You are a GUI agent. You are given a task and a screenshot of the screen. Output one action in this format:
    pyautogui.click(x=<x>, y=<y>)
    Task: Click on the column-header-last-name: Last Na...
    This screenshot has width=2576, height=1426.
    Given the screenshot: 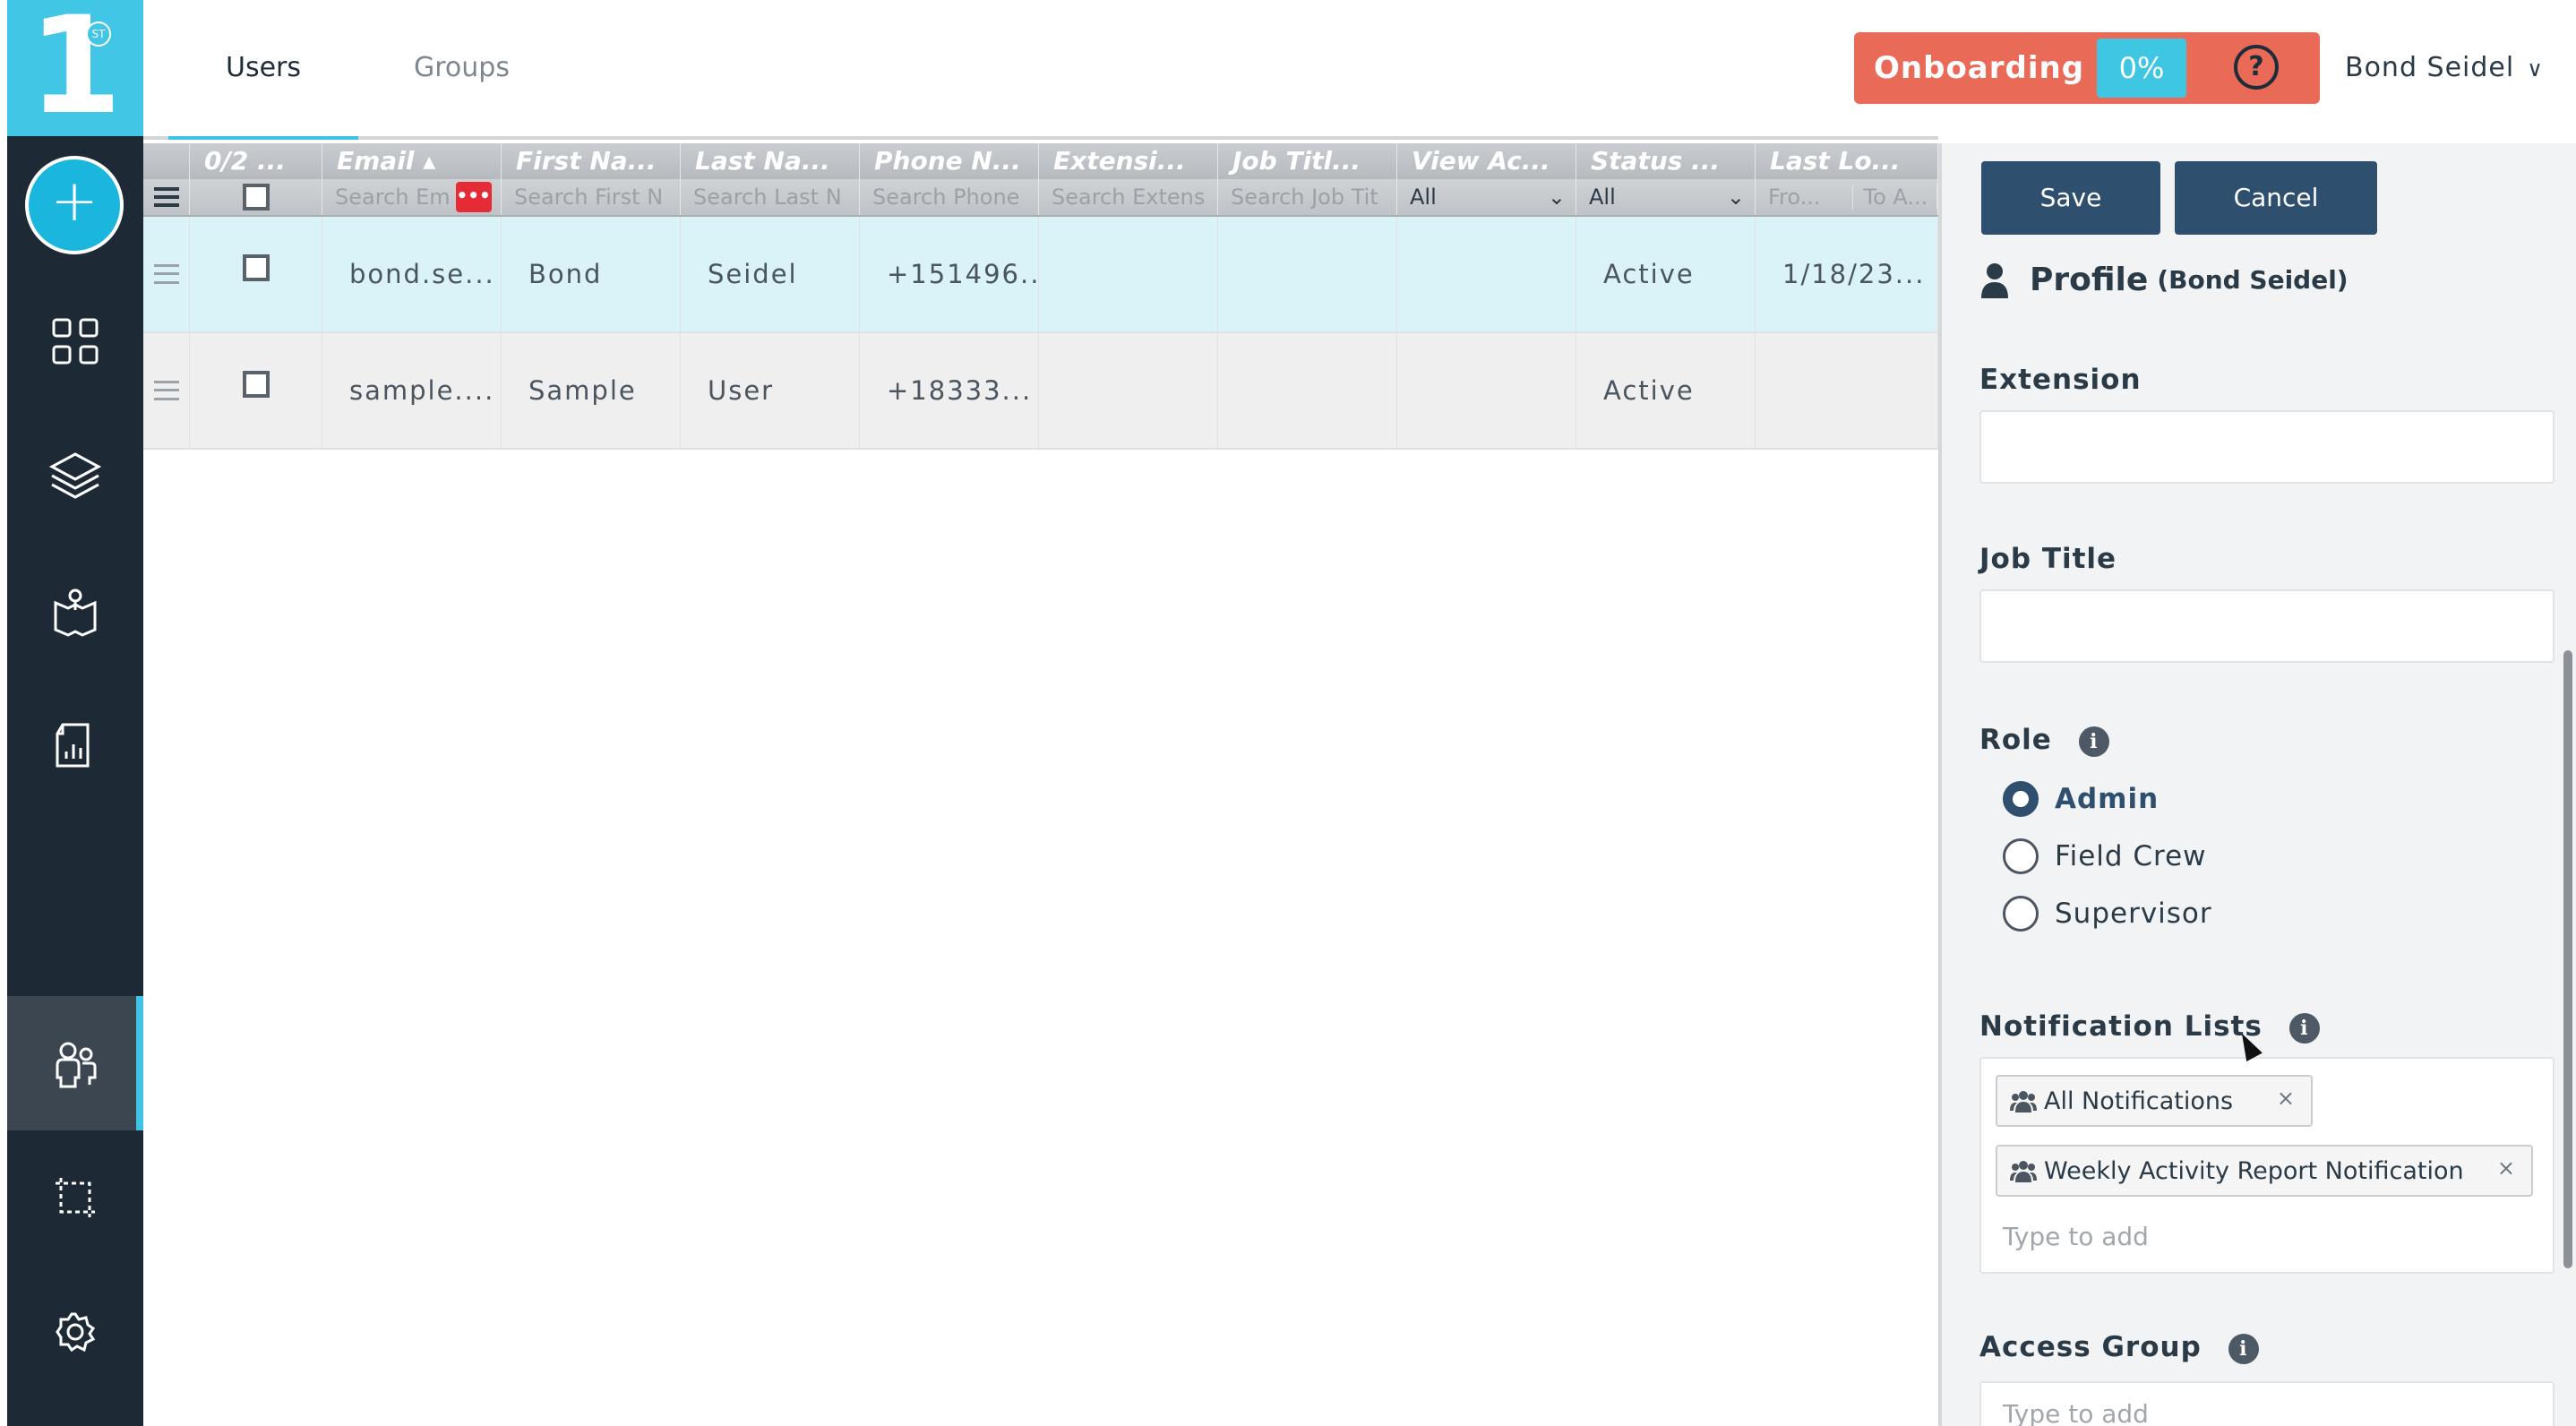 What is the action you would take?
    pyautogui.click(x=770, y=161)
    